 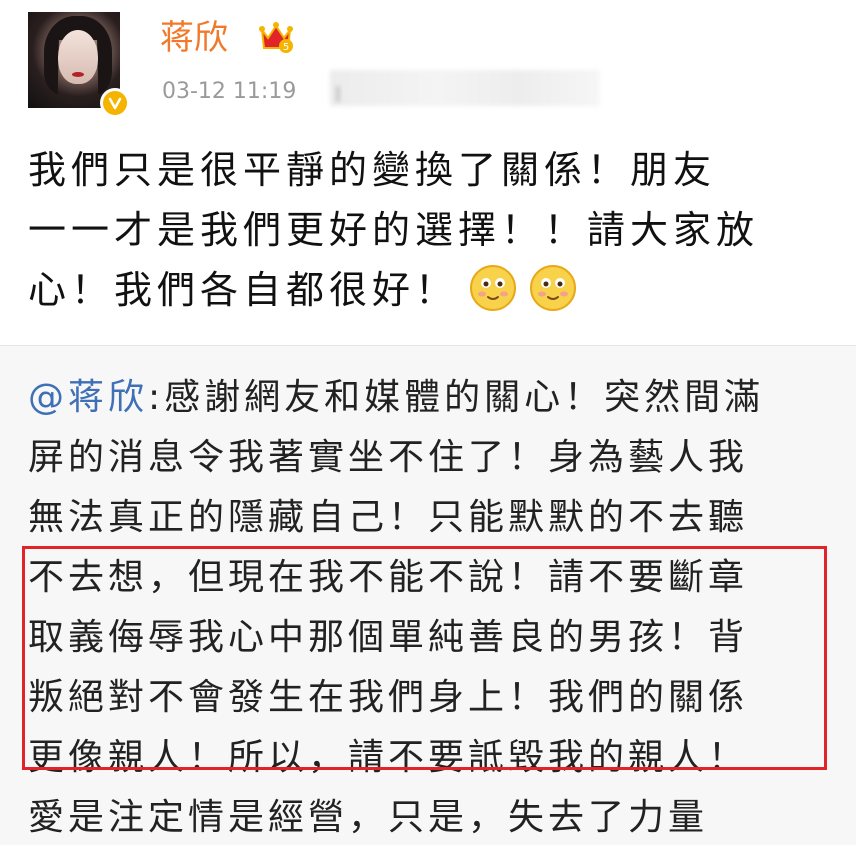 I want to click on repost-line: @蒋欣:感謝網友和媒體的關心！突然間滿, so click(x=433, y=398).